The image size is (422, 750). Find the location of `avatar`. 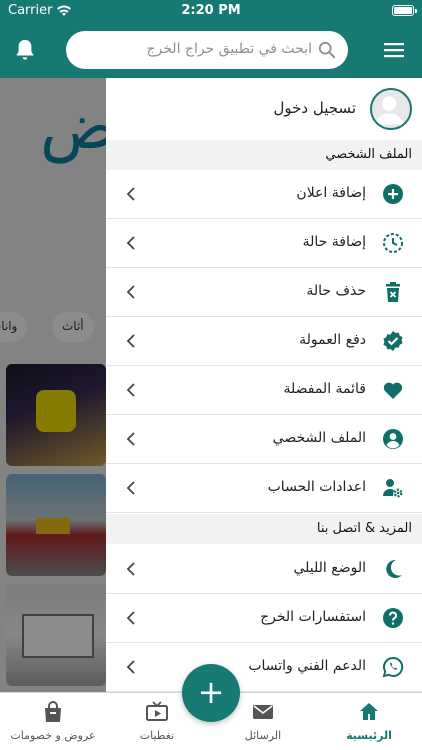

avatar is located at coordinates (391, 109).